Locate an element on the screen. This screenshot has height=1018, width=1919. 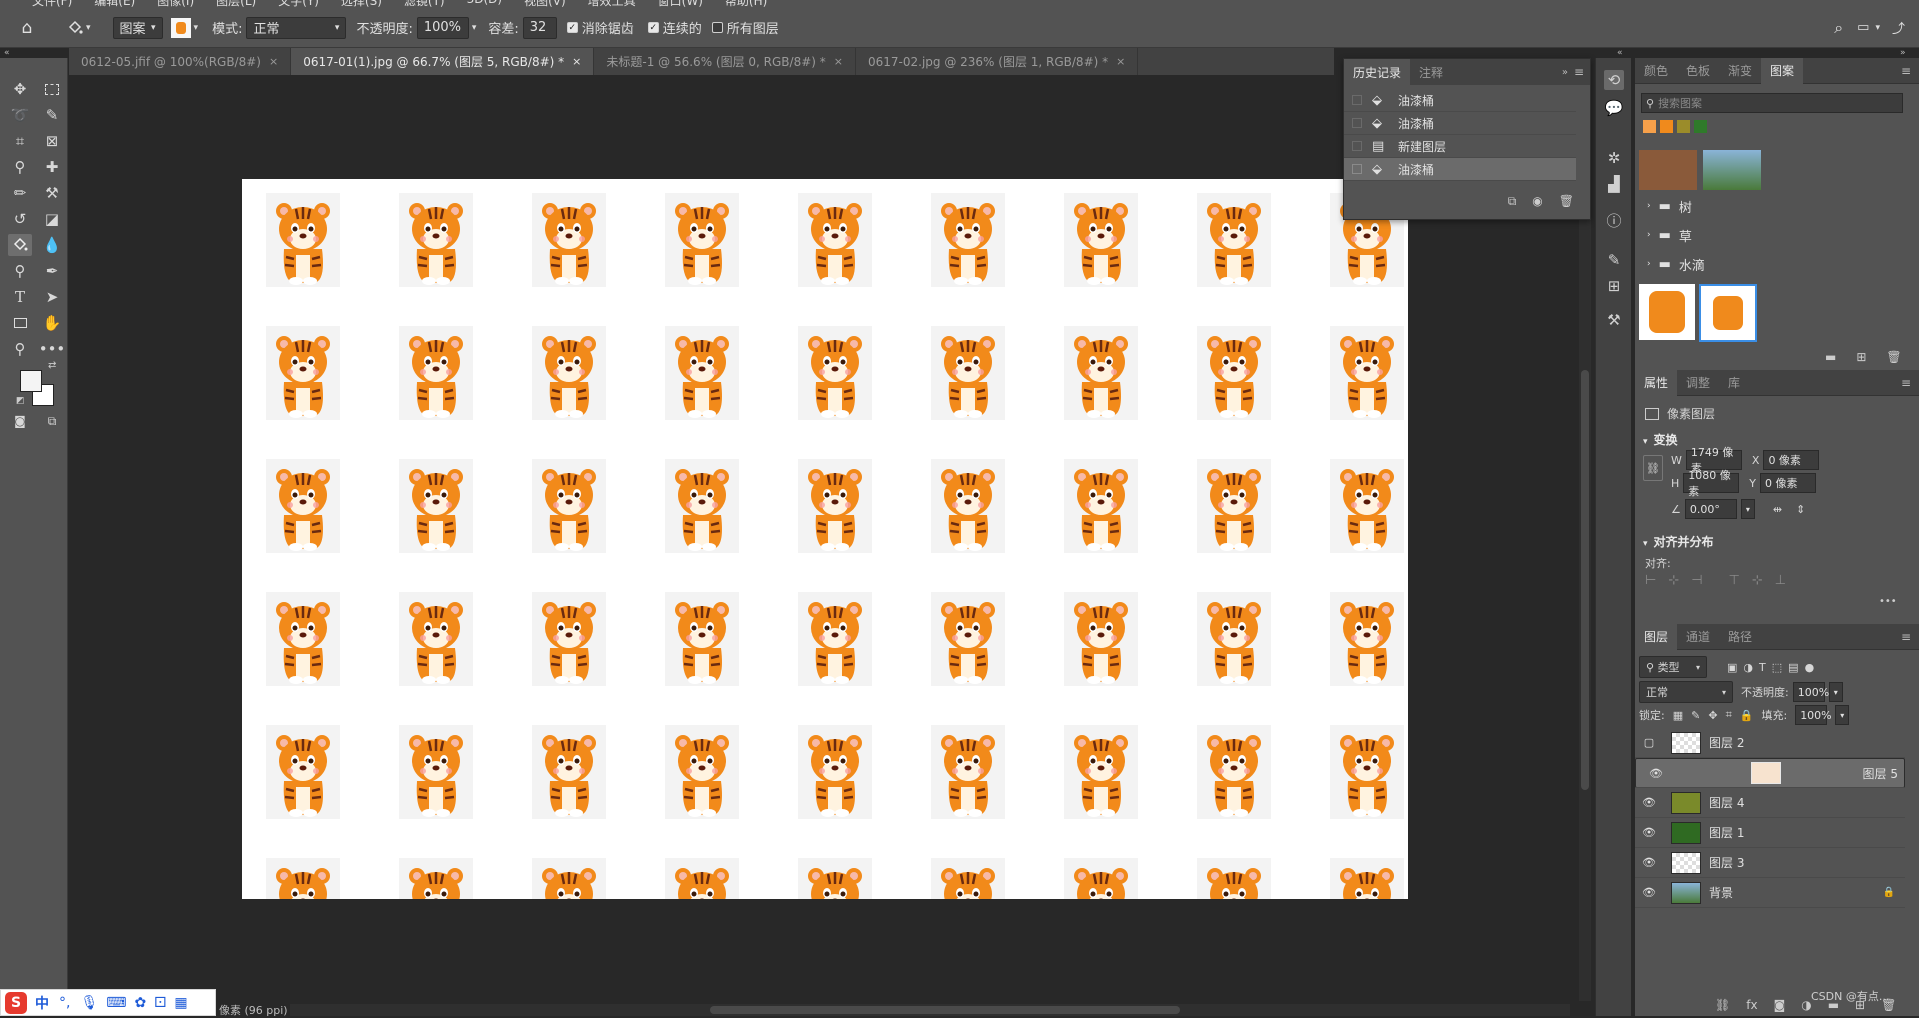
lock-all-icon: 🔒 is located at coordinates (1747, 715).